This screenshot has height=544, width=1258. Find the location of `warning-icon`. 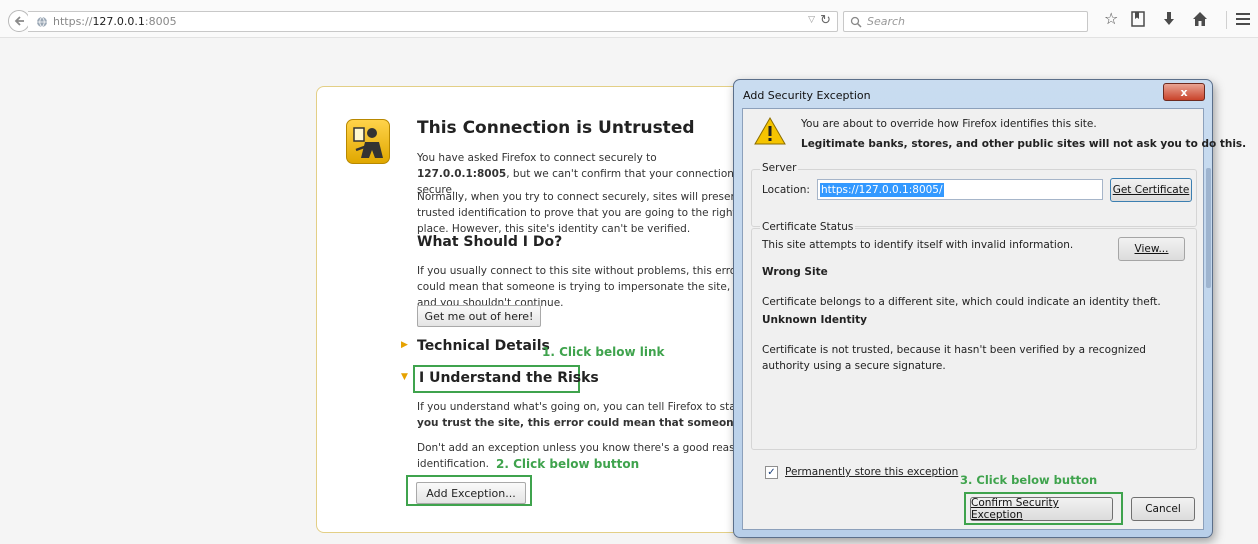

warning-icon is located at coordinates (770, 131).